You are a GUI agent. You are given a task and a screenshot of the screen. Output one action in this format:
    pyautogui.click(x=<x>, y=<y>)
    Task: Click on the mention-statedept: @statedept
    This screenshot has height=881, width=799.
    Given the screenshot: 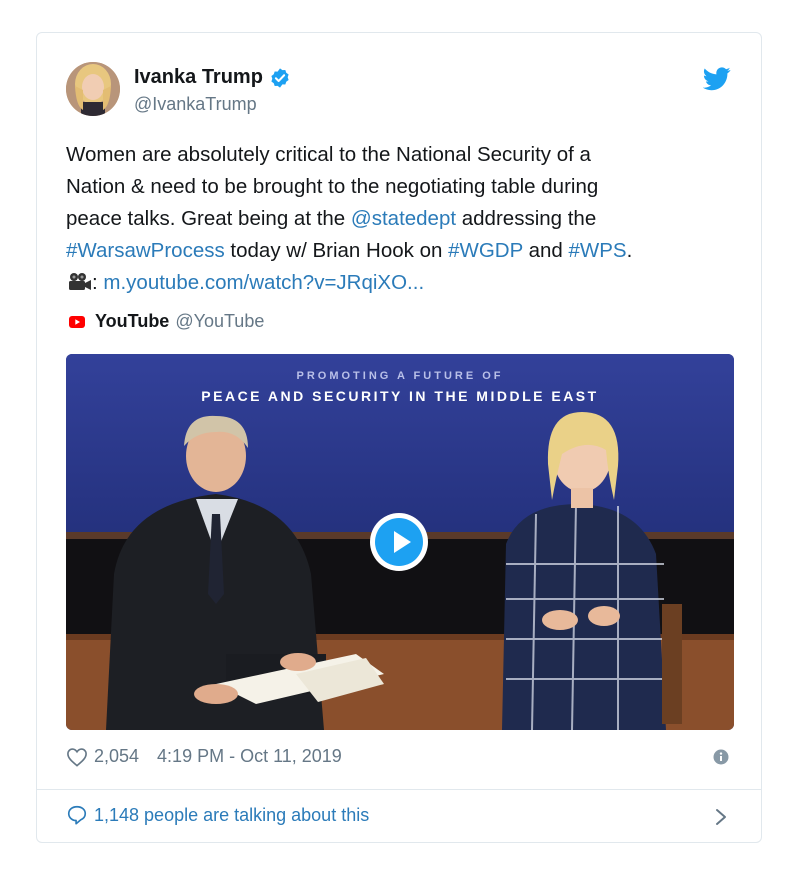 What is the action you would take?
    pyautogui.click(x=403, y=218)
    